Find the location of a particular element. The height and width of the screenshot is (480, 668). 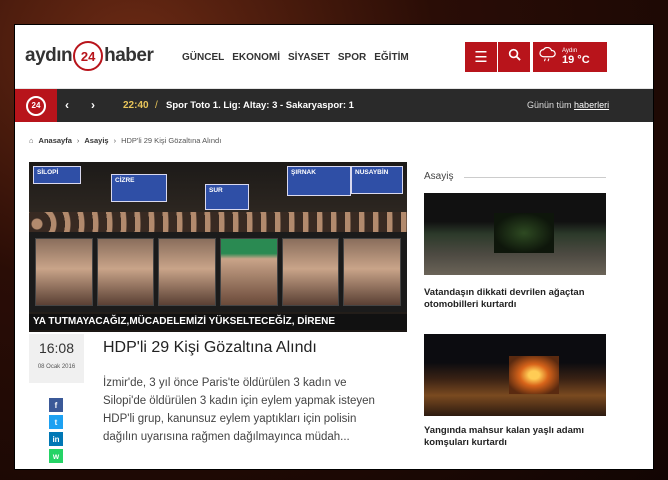

share-buttons: f t in w is located at coordinates (56, 430).